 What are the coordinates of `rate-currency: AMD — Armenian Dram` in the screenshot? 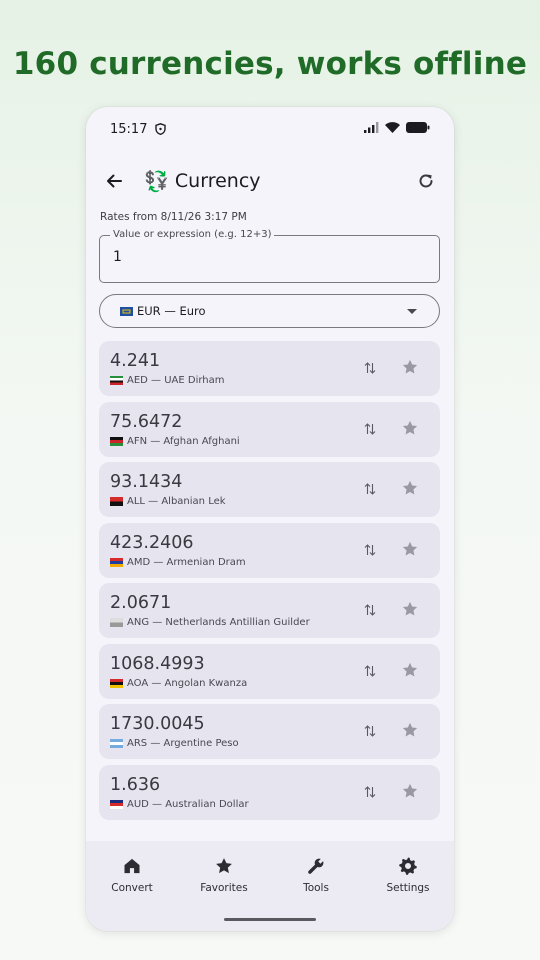 It's located at (178, 562).